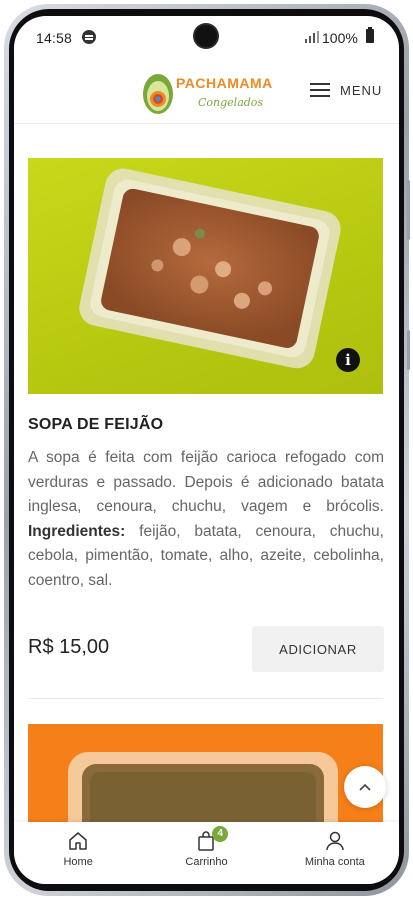 The height and width of the screenshot is (900, 413). I want to click on product-price: R$ 15,00, so click(69, 647).